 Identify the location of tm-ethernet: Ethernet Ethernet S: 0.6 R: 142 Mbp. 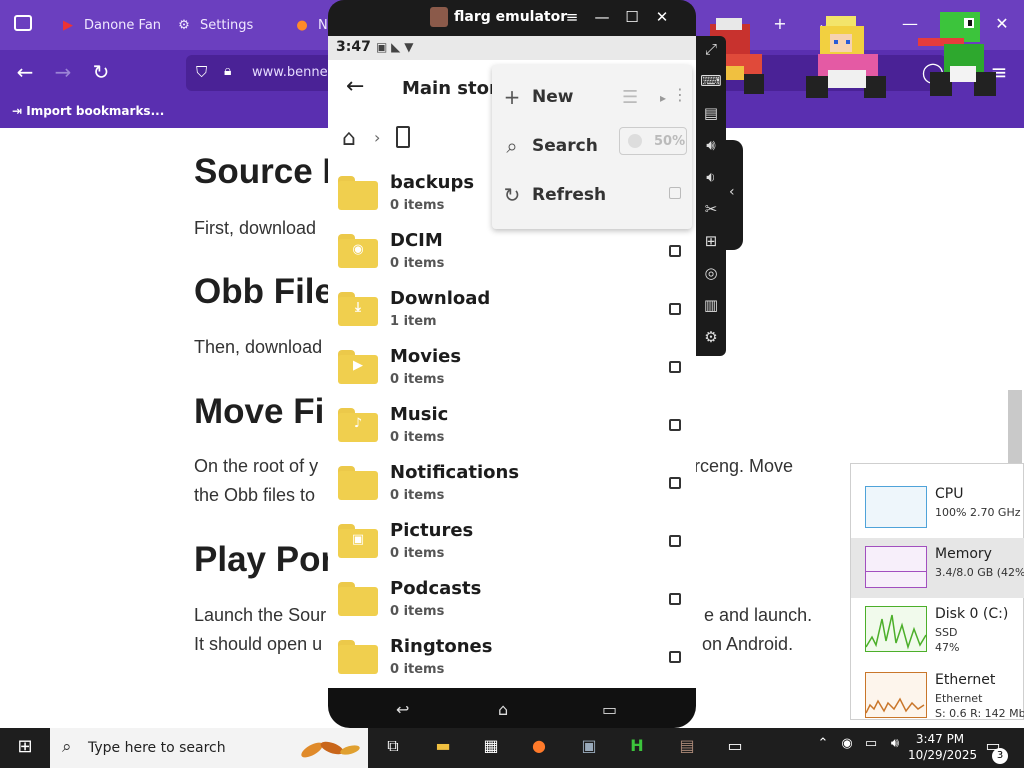
(937, 694).